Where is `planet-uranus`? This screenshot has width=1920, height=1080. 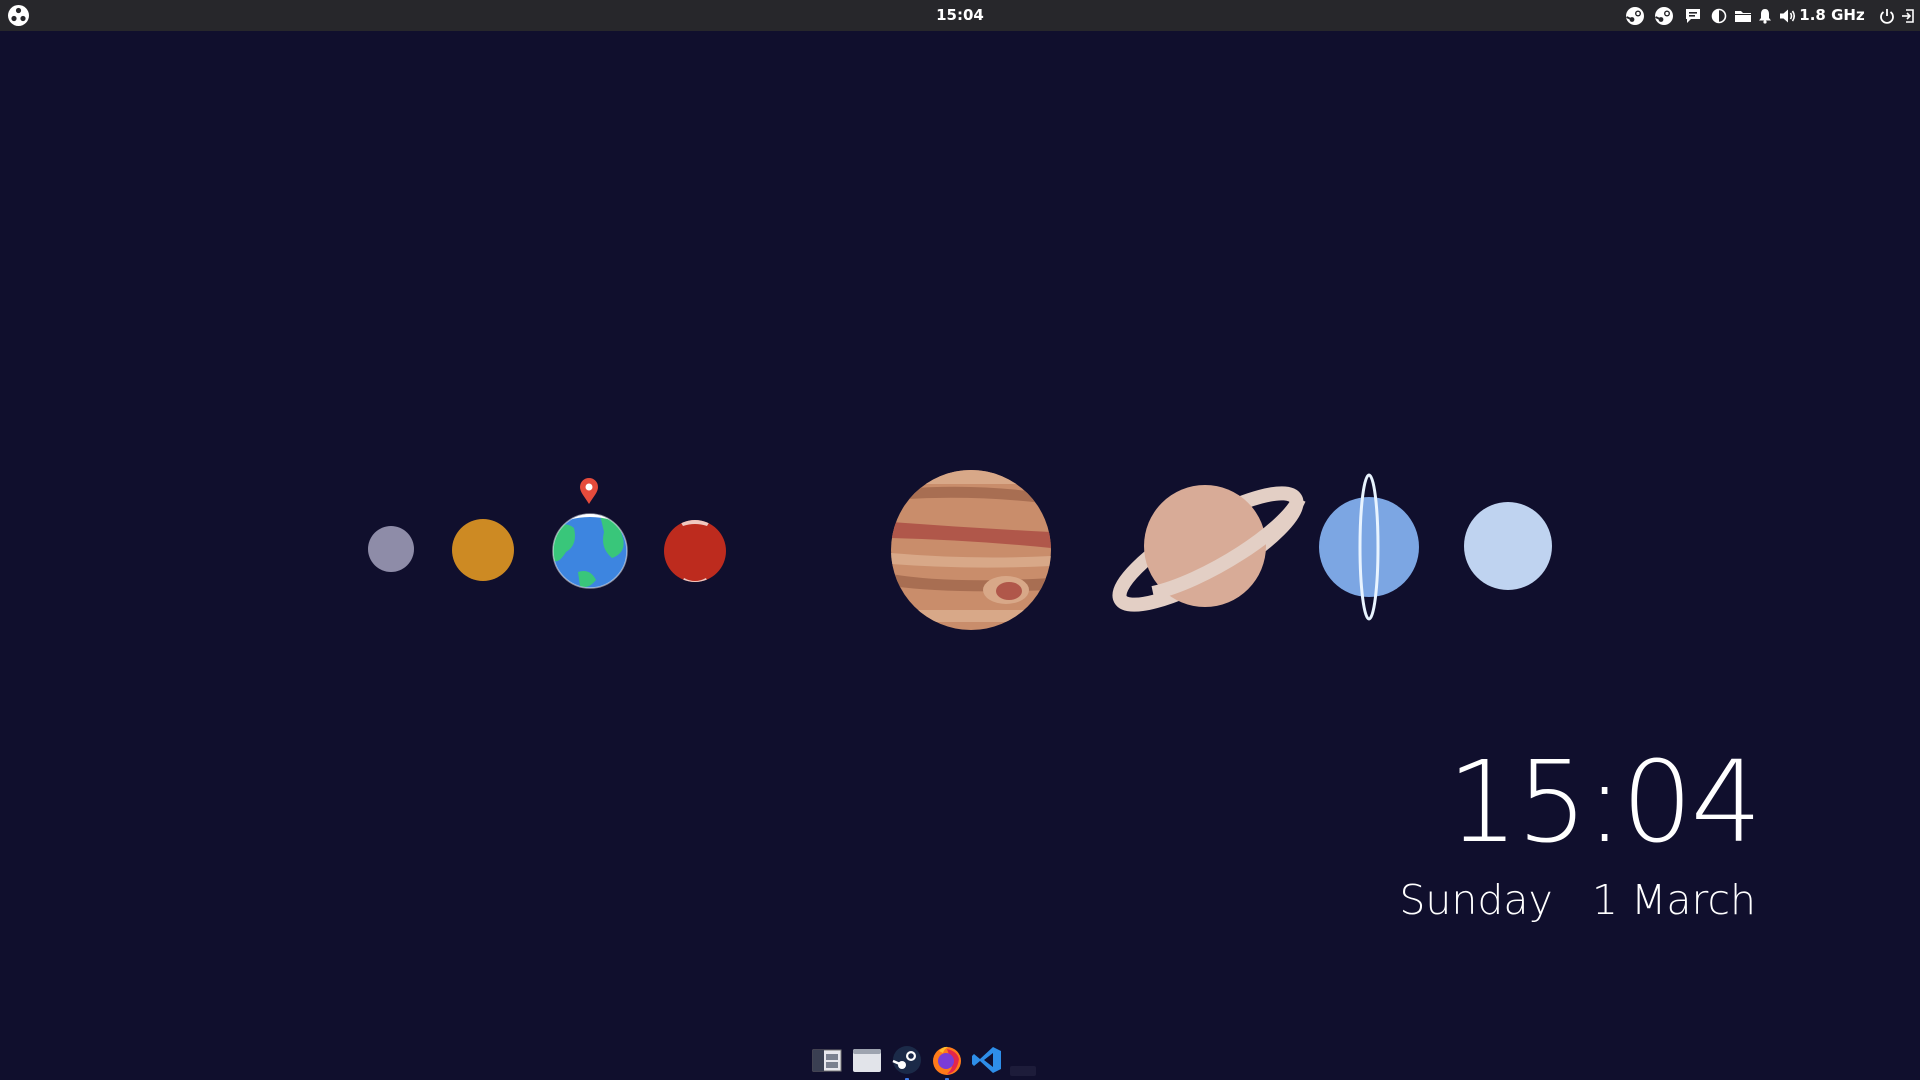
planet-uranus is located at coordinates (1369, 547).